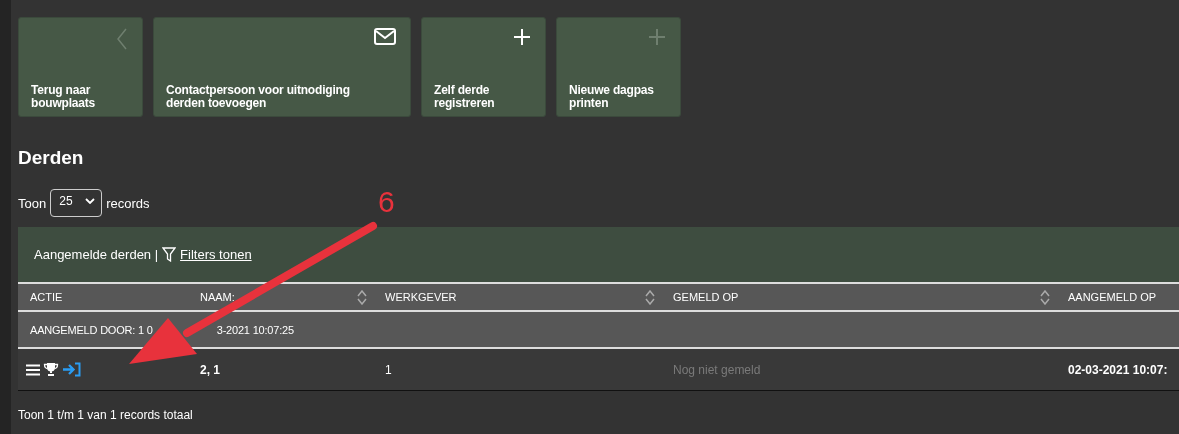 The width and height of the screenshot is (1179, 434). What do you see at coordinates (517, 298) in the screenshot?
I see `column-header: WERKGEVER` at bounding box center [517, 298].